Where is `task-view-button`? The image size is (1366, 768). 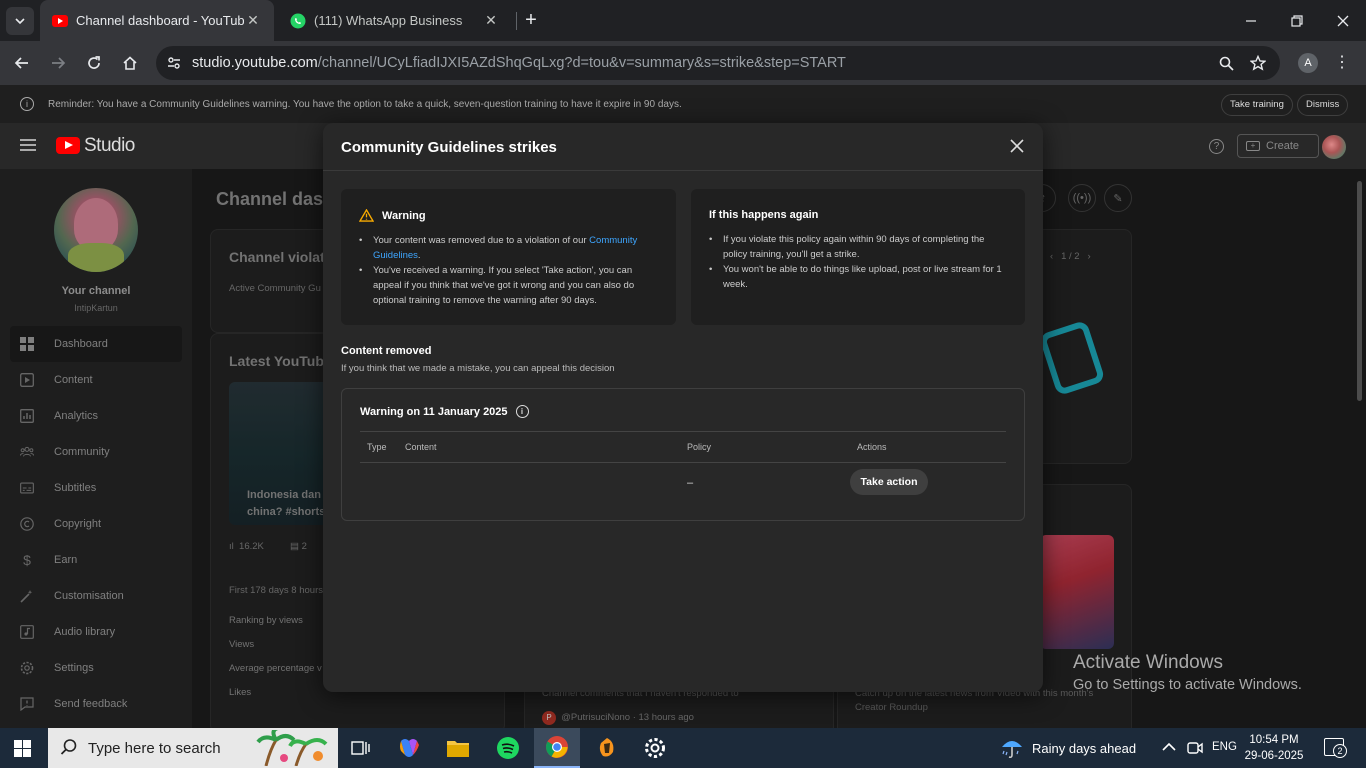 task-view-button is located at coordinates (361, 748).